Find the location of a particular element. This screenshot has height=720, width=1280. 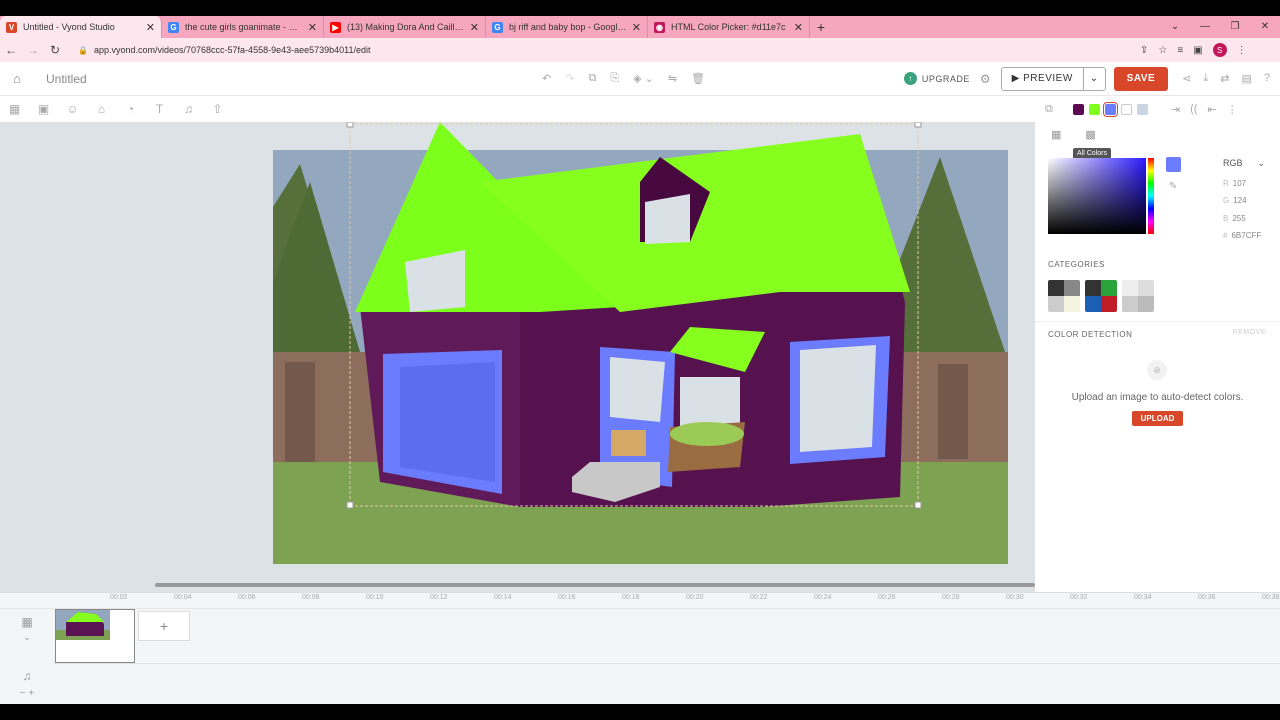

minimize-icon: — is located at coordinates (1205, 27).